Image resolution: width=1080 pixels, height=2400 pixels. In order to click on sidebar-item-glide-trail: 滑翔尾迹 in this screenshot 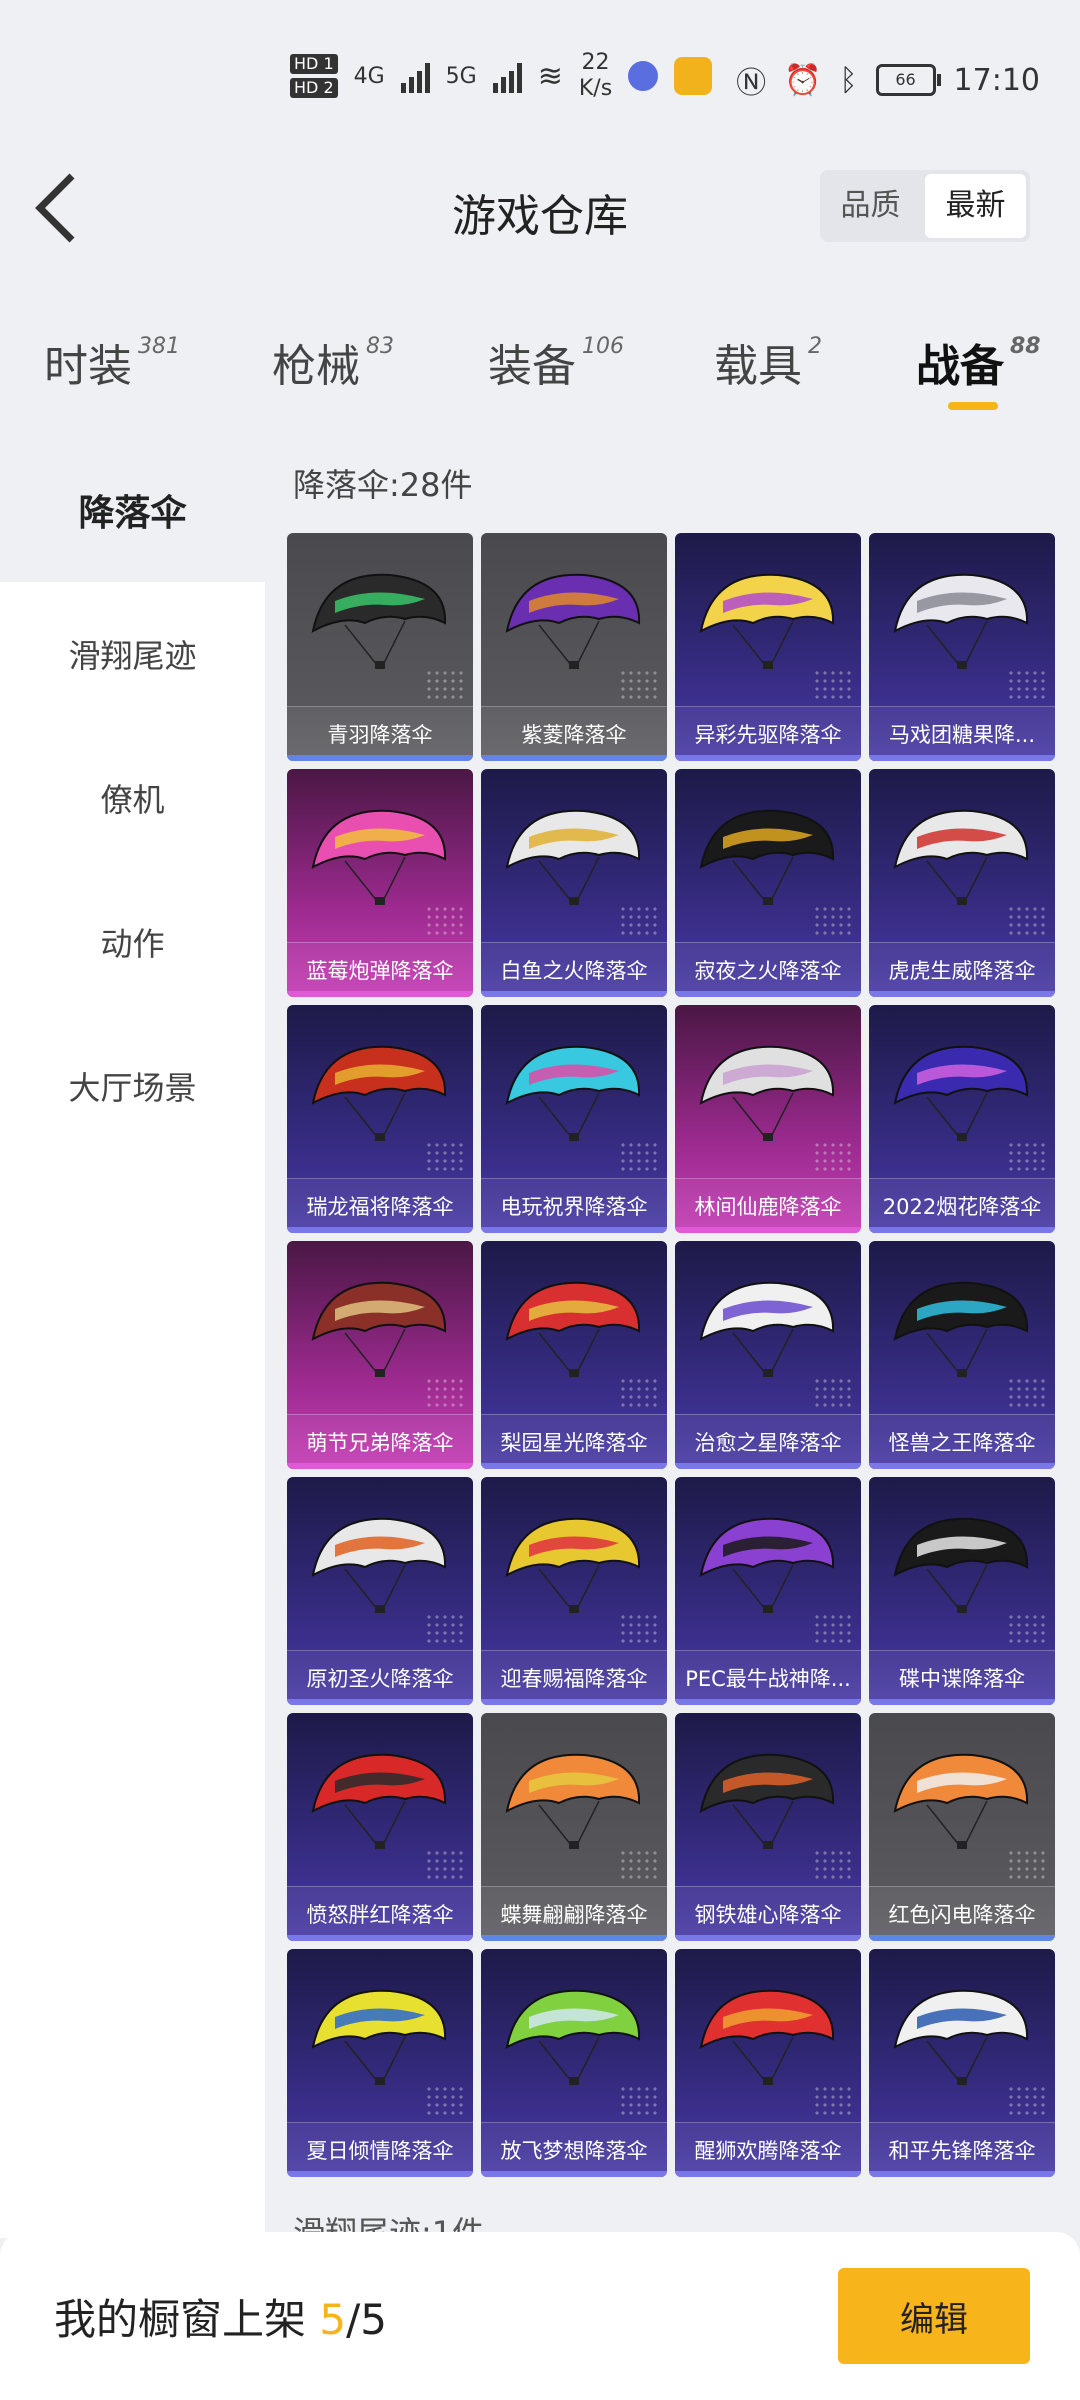, I will do `click(132, 654)`.